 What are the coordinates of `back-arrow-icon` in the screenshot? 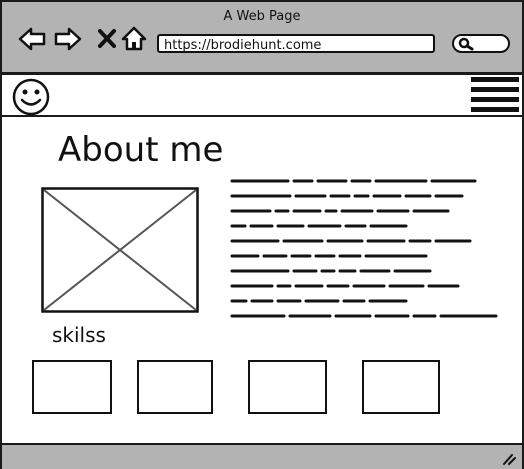 It's located at (32, 39).